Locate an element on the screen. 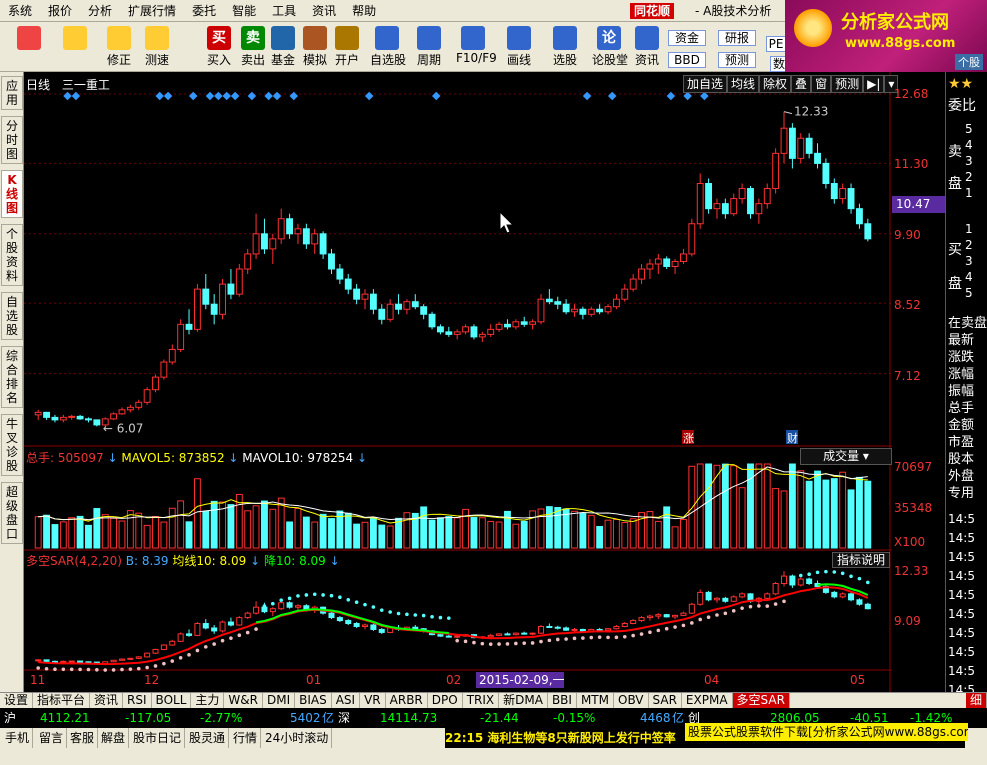  indicator-tab: 主力 is located at coordinates (208, 700).